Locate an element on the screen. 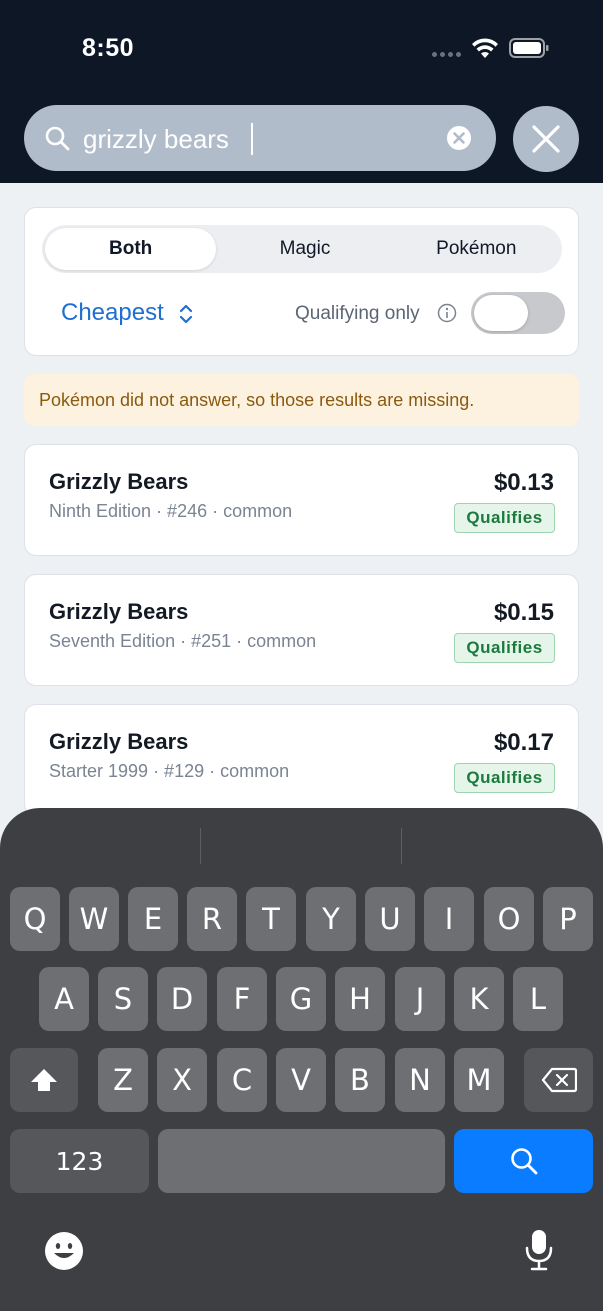 The image size is (603, 1311). shift-icon is located at coordinates (44, 1080).